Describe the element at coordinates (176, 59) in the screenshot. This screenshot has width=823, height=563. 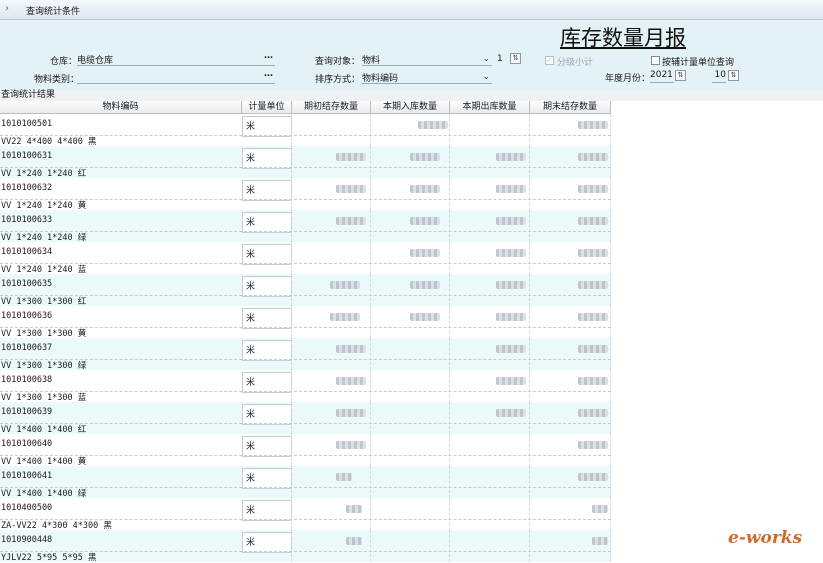
I see `warehouse-field: 电缆仓库` at that location.